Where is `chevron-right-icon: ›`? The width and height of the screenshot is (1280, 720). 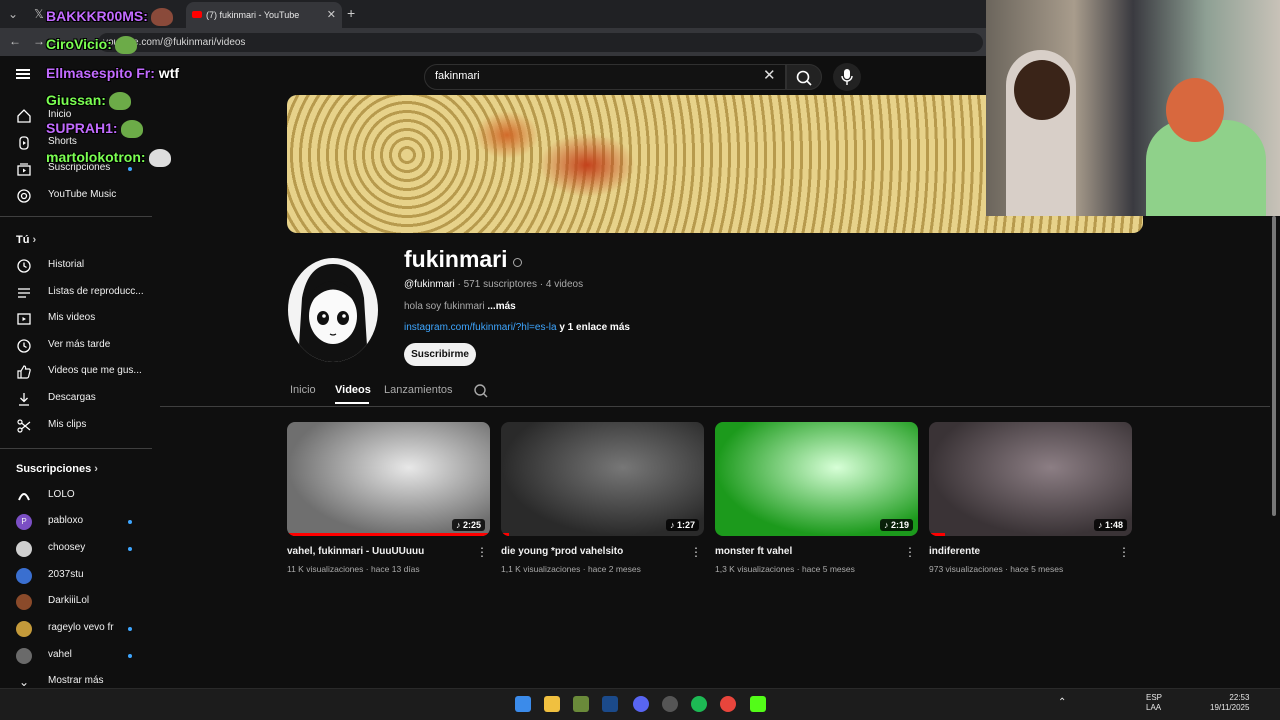
chevron-right-icon: › is located at coordinates (34, 240).